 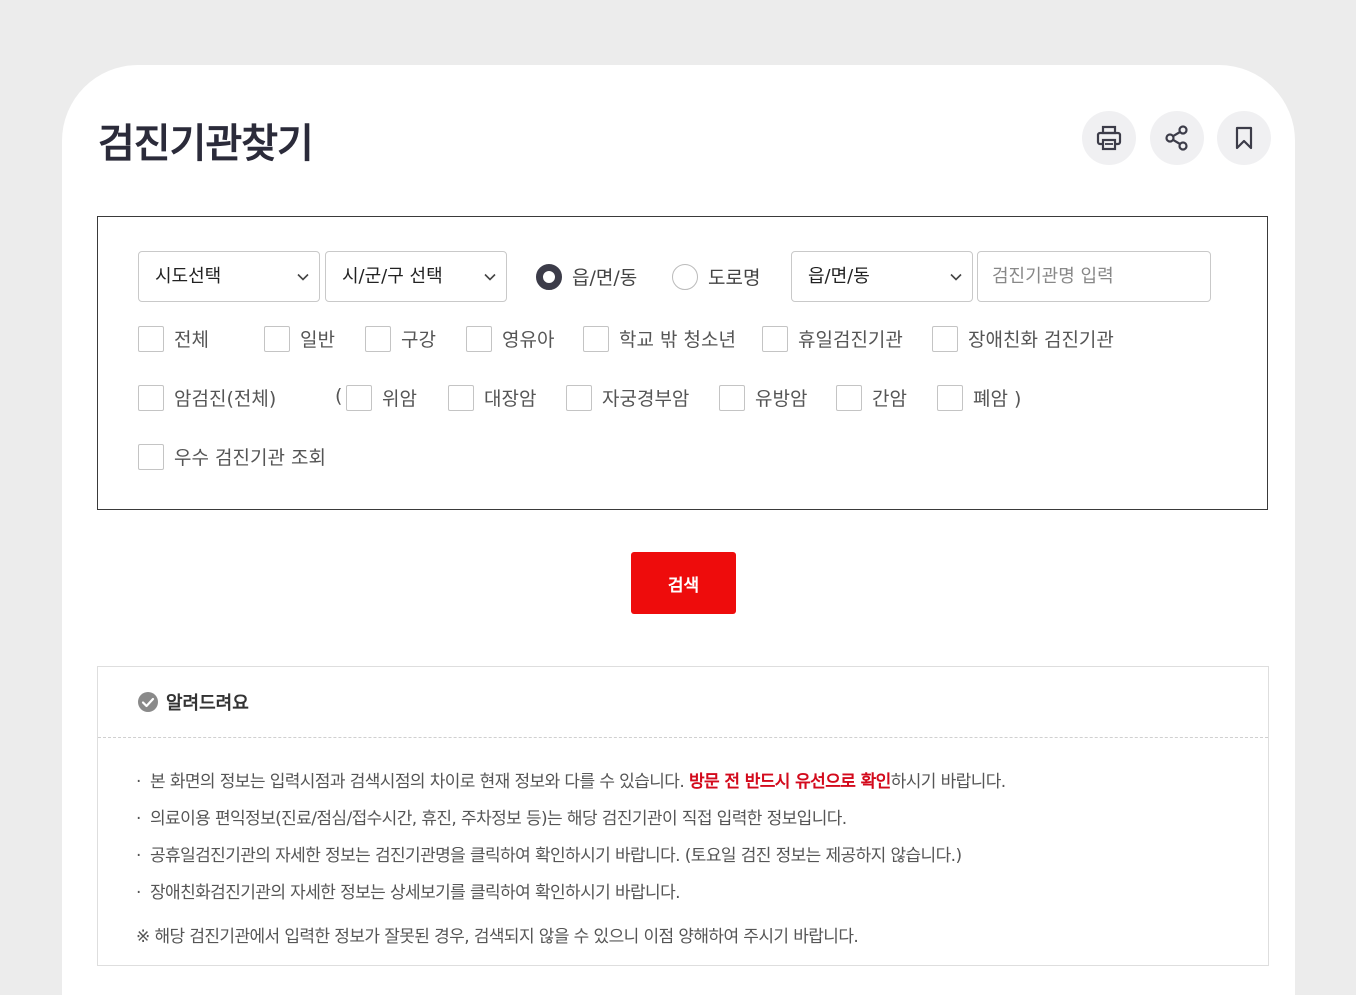 I want to click on checkbox-liver-cancer: 간암, so click(x=871, y=397).